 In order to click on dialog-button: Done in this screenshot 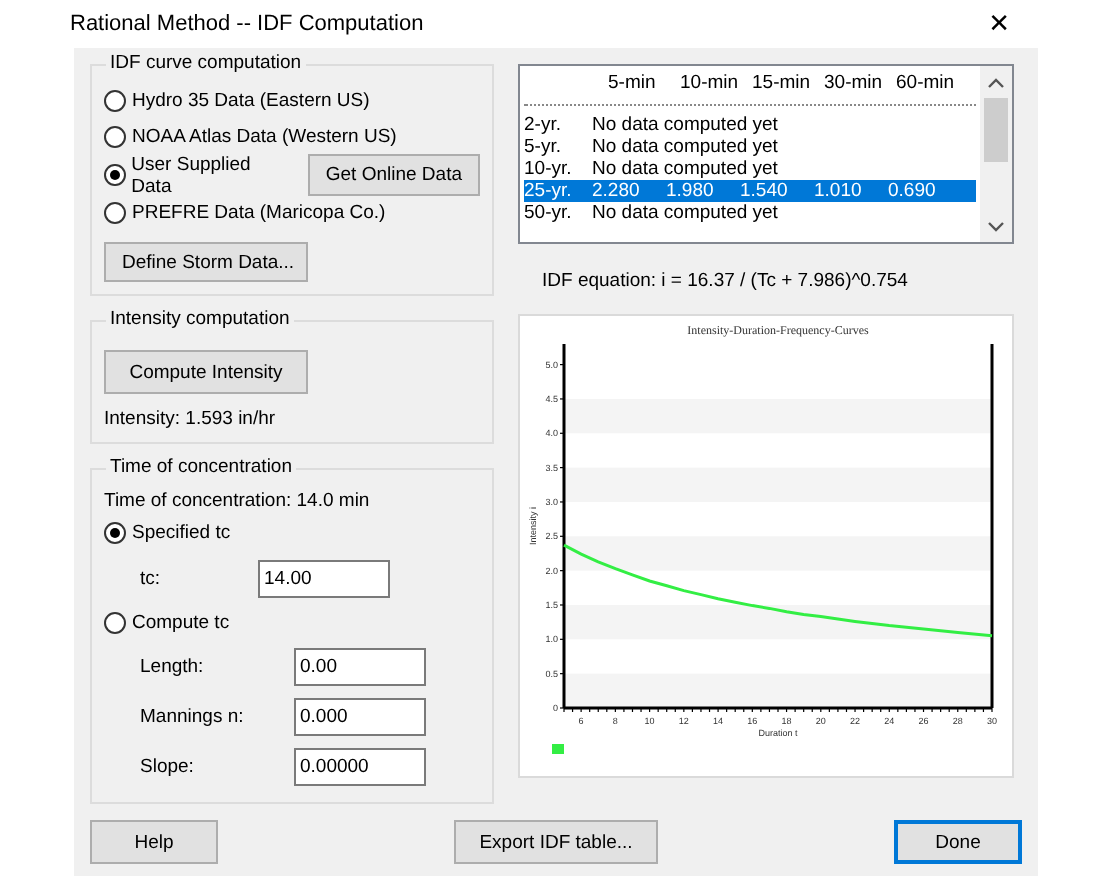, I will do `click(958, 842)`.